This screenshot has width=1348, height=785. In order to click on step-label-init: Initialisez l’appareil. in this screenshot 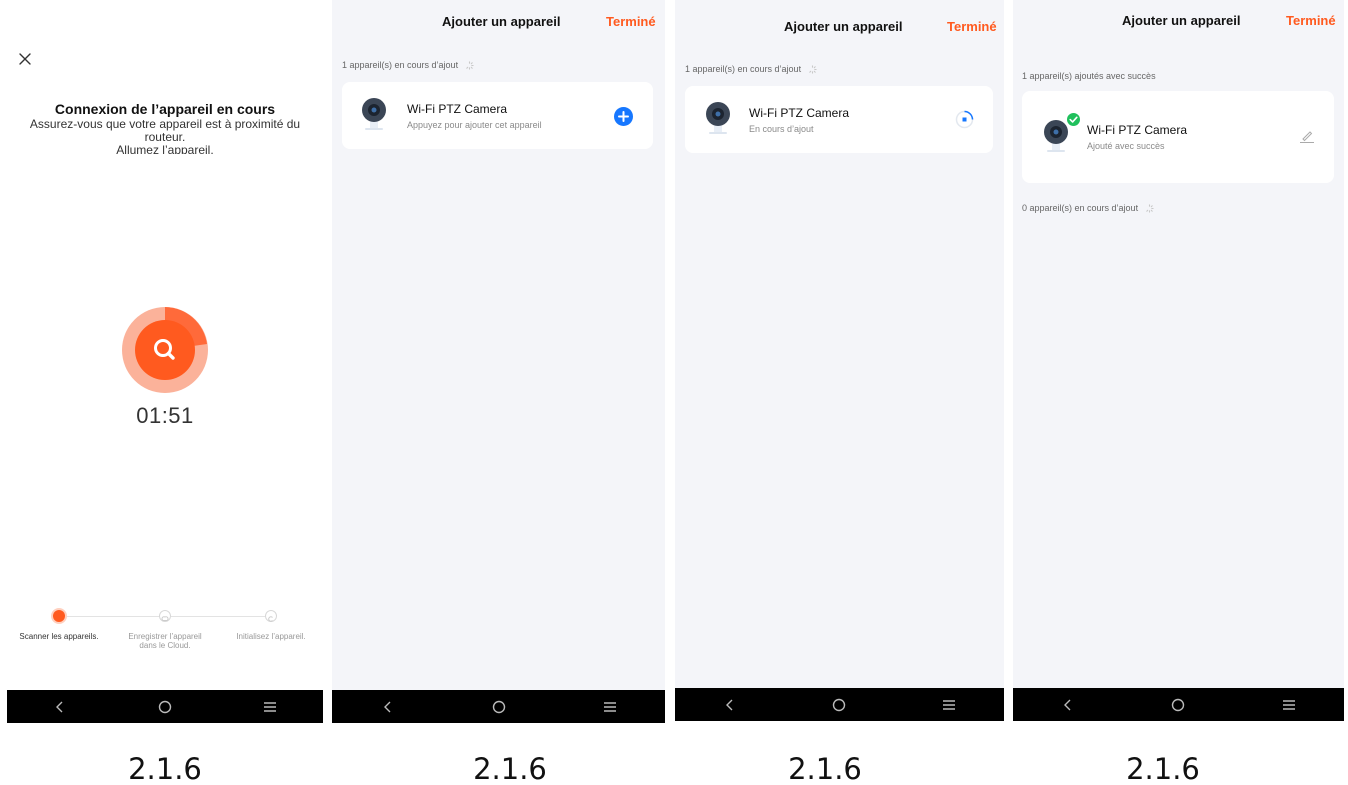, I will do `click(271, 636)`.